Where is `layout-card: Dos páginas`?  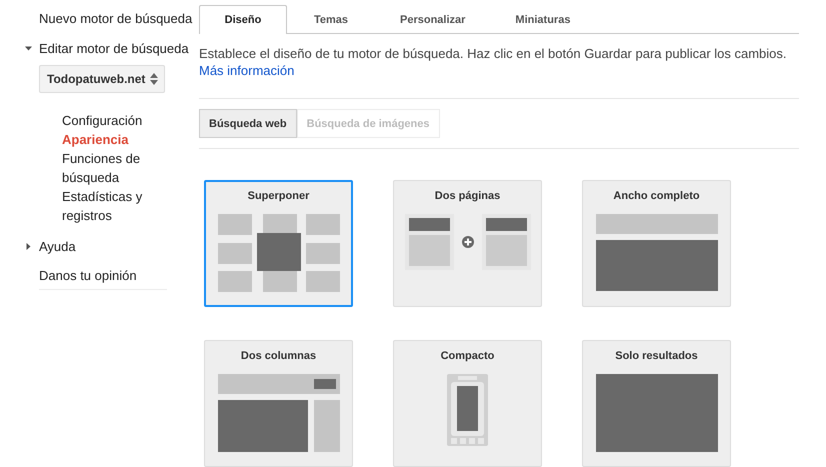
layout-card: Dos páginas is located at coordinates (467, 243).